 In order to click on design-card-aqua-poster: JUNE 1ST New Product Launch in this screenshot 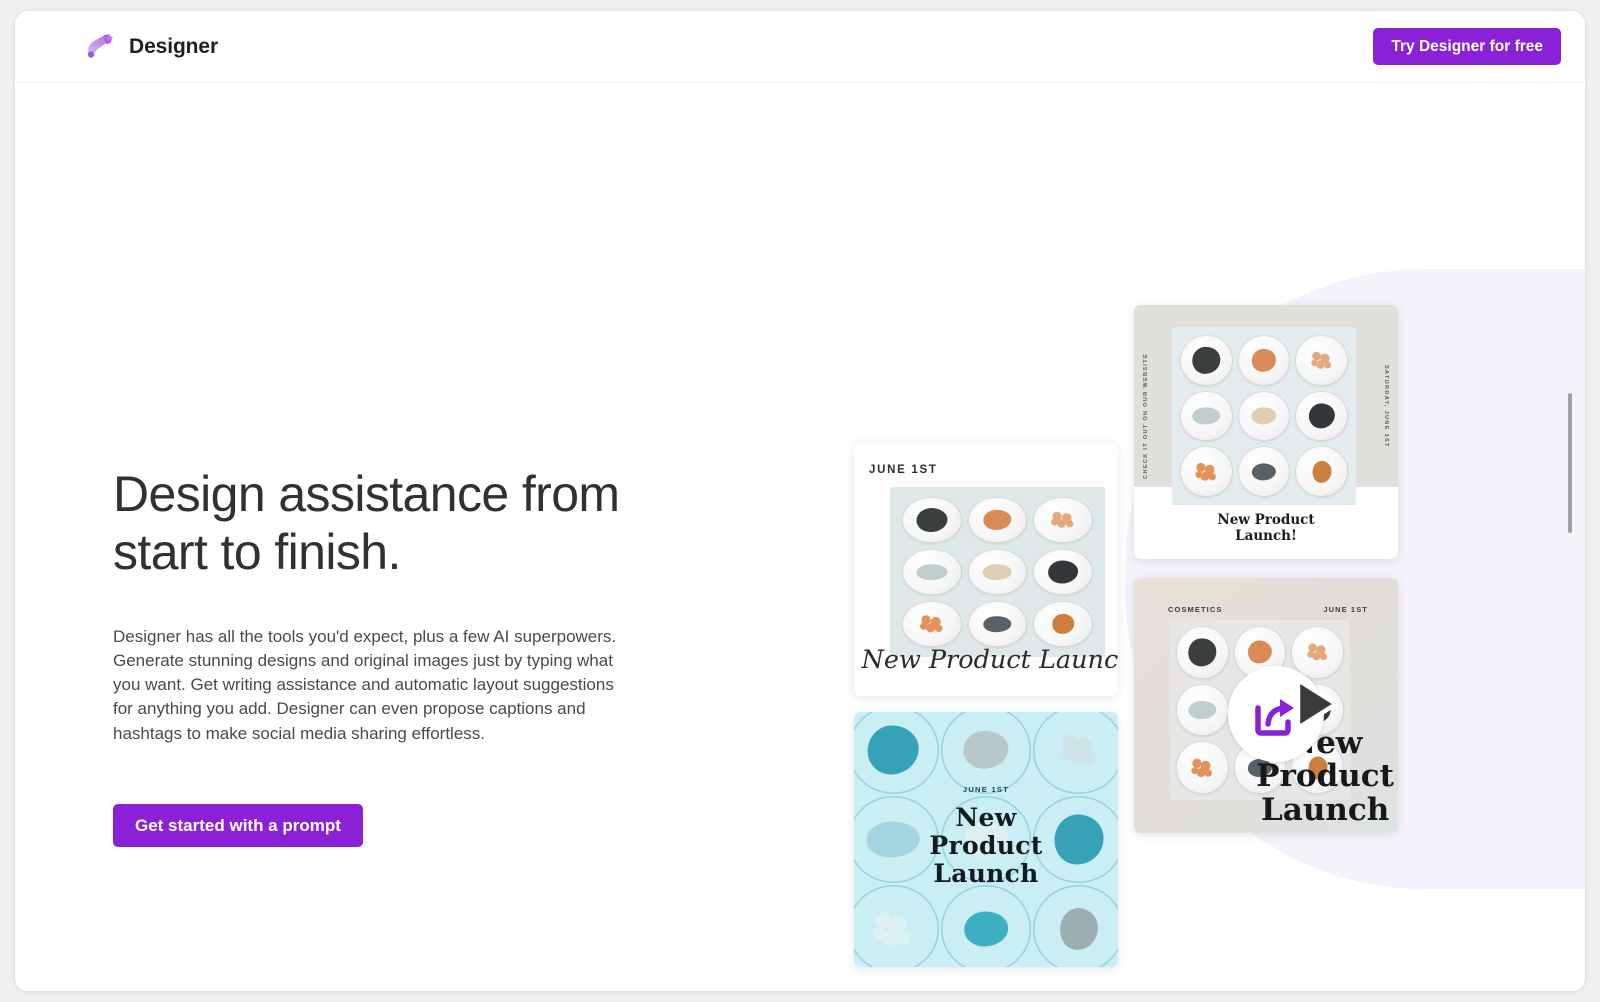, I will do `click(986, 839)`.